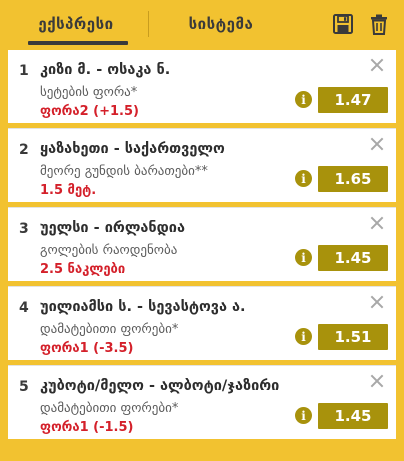 Image resolution: width=404 pixels, height=461 pixels. I want to click on trash-icon, so click(379, 24).